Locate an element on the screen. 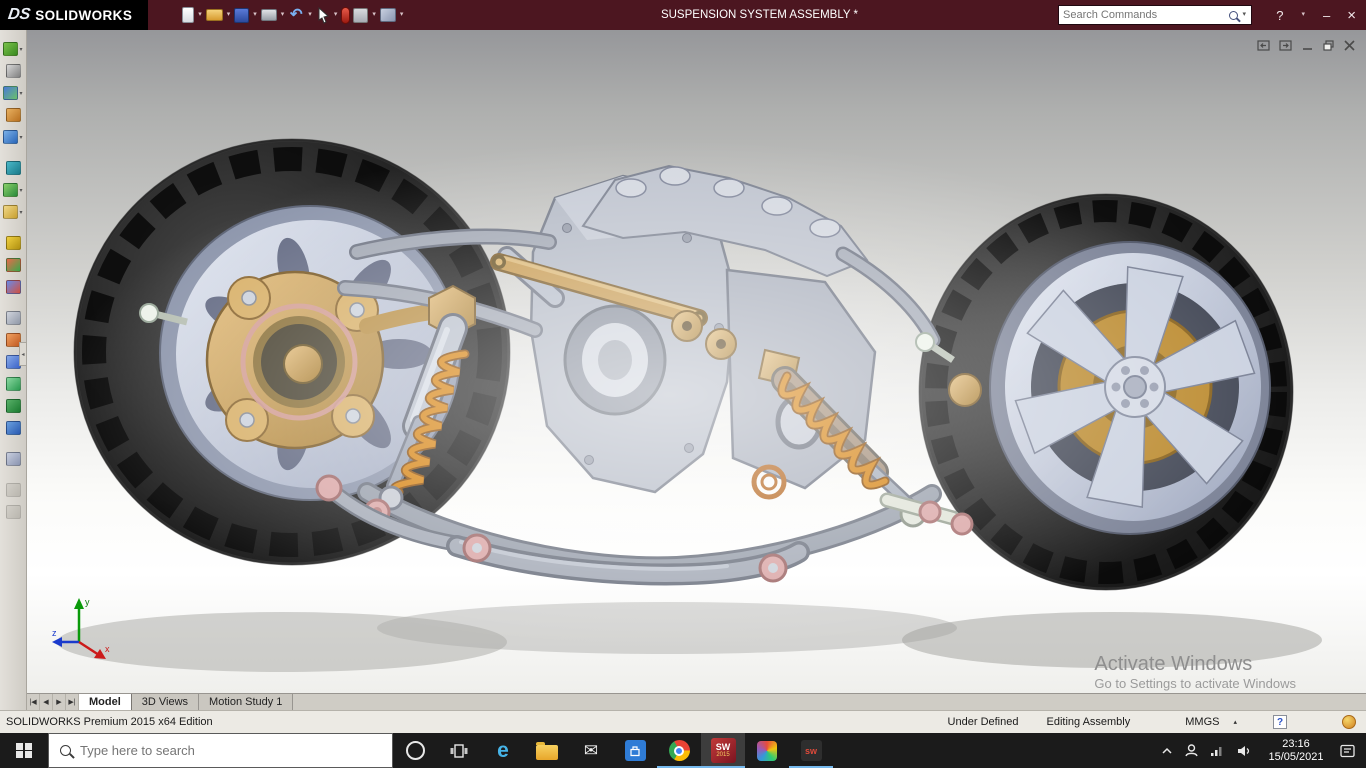 Image resolution: width=1366 pixels, height=768 pixels. options-icon is located at coordinates (361, 15).